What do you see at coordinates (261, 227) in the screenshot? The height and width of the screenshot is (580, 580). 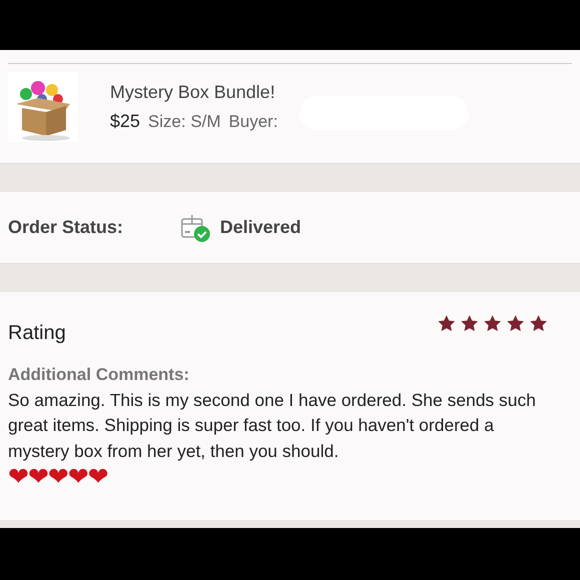 I see `order-status-value: Delivered` at bounding box center [261, 227].